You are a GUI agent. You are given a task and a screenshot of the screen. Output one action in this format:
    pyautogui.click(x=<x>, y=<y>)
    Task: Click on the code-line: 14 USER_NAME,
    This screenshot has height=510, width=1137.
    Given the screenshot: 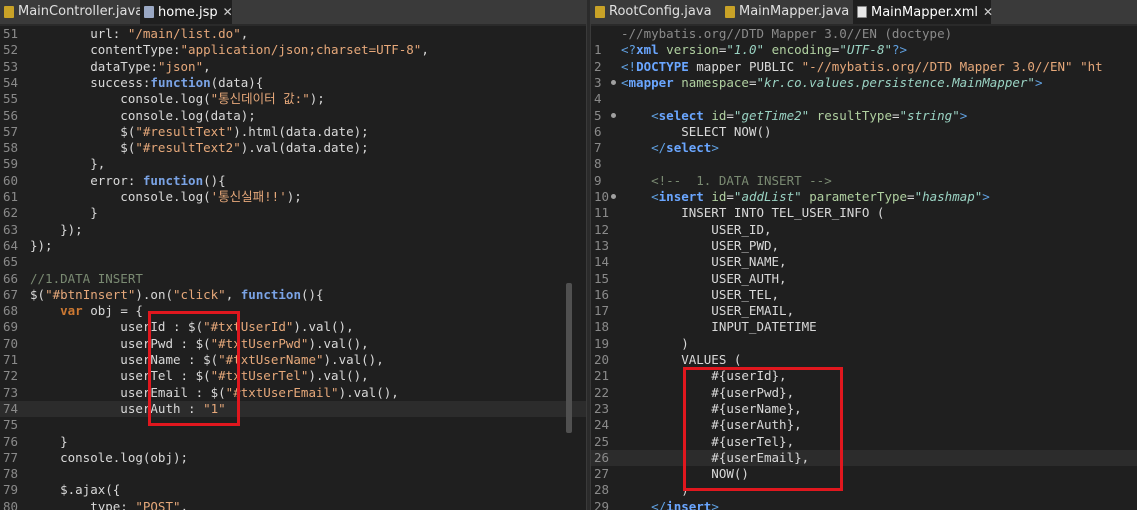 What is the action you would take?
    pyautogui.click(x=864, y=262)
    